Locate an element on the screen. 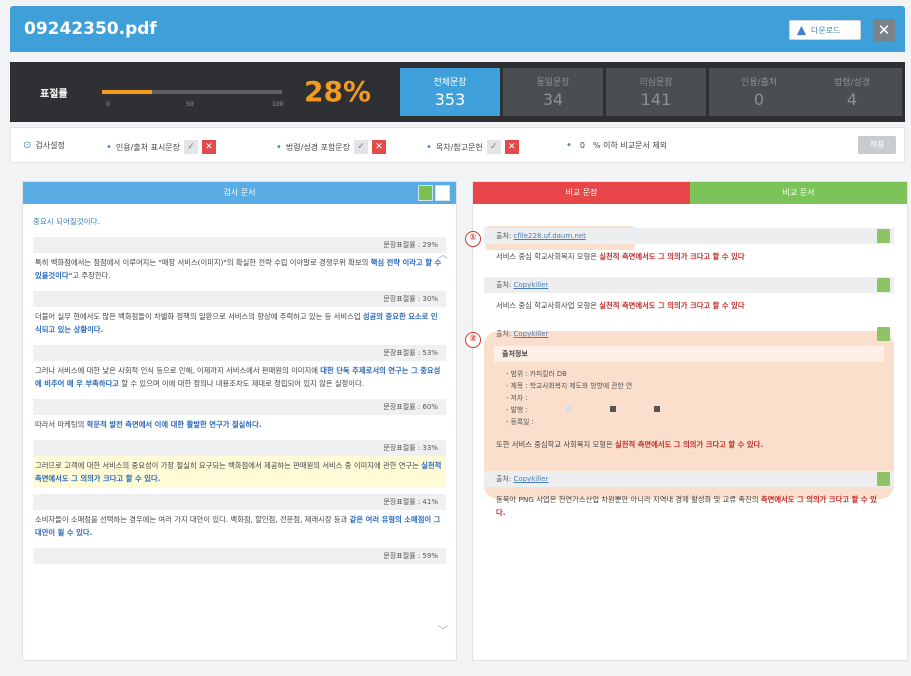  source-info-line: - 범위 : 카피킬러 DB is located at coordinates (536, 374).